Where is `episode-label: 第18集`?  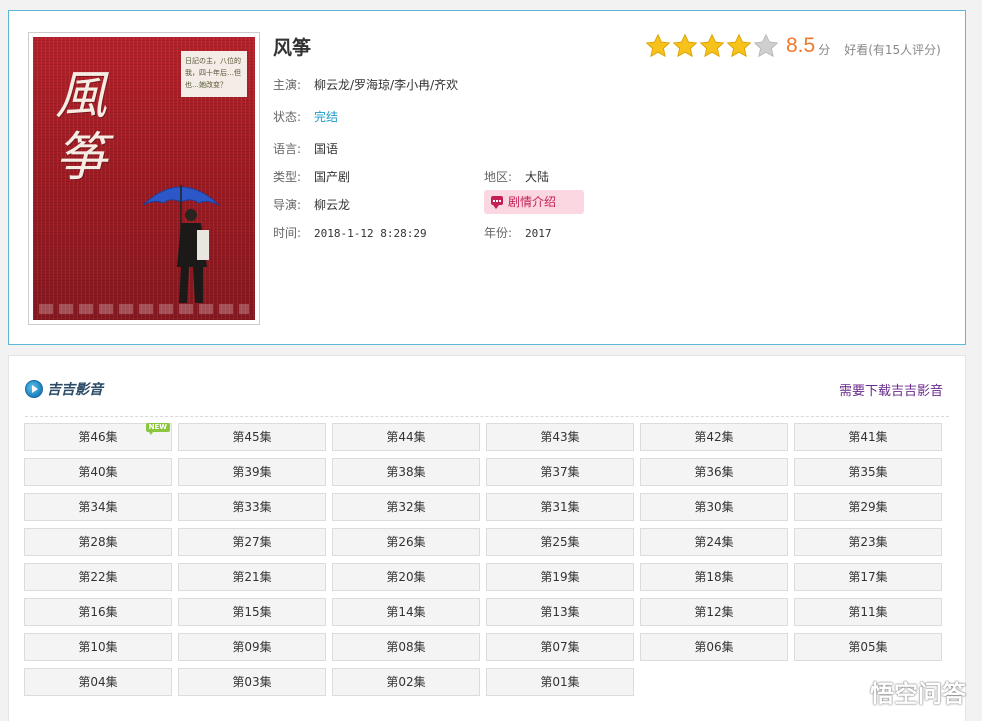 episode-label: 第18集 is located at coordinates (714, 577).